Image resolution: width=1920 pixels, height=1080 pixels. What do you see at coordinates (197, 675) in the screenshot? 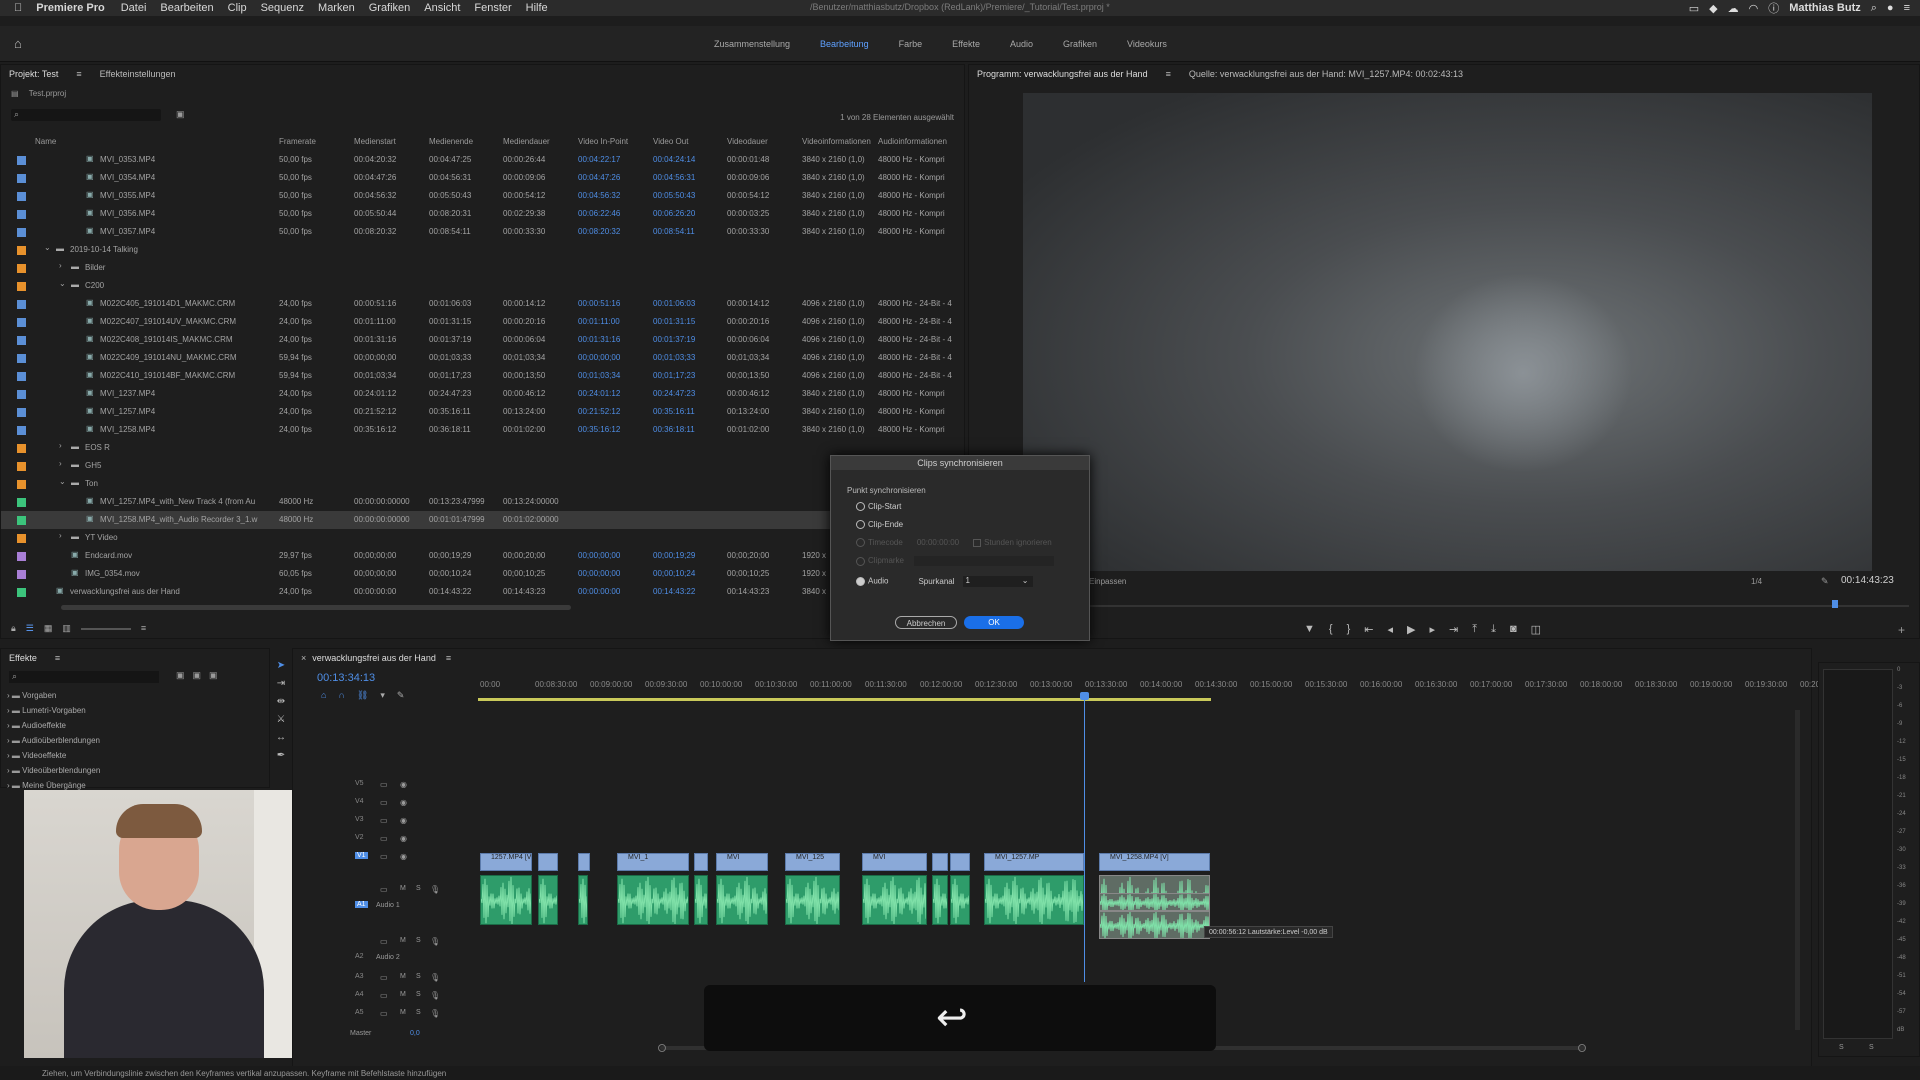
I see `32bit-effects-icon: ▣` at bounding box center [197, 675].